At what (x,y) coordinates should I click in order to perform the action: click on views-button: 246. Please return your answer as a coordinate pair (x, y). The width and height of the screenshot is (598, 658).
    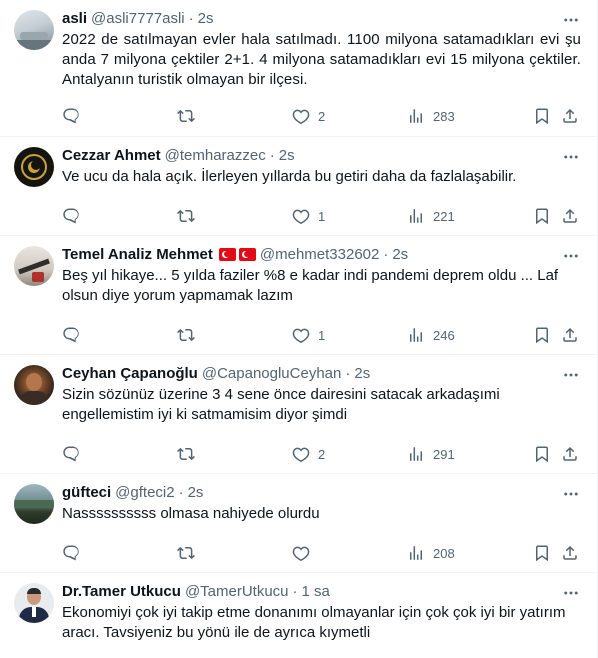
    Looking at the image, I should click on (470, 335).